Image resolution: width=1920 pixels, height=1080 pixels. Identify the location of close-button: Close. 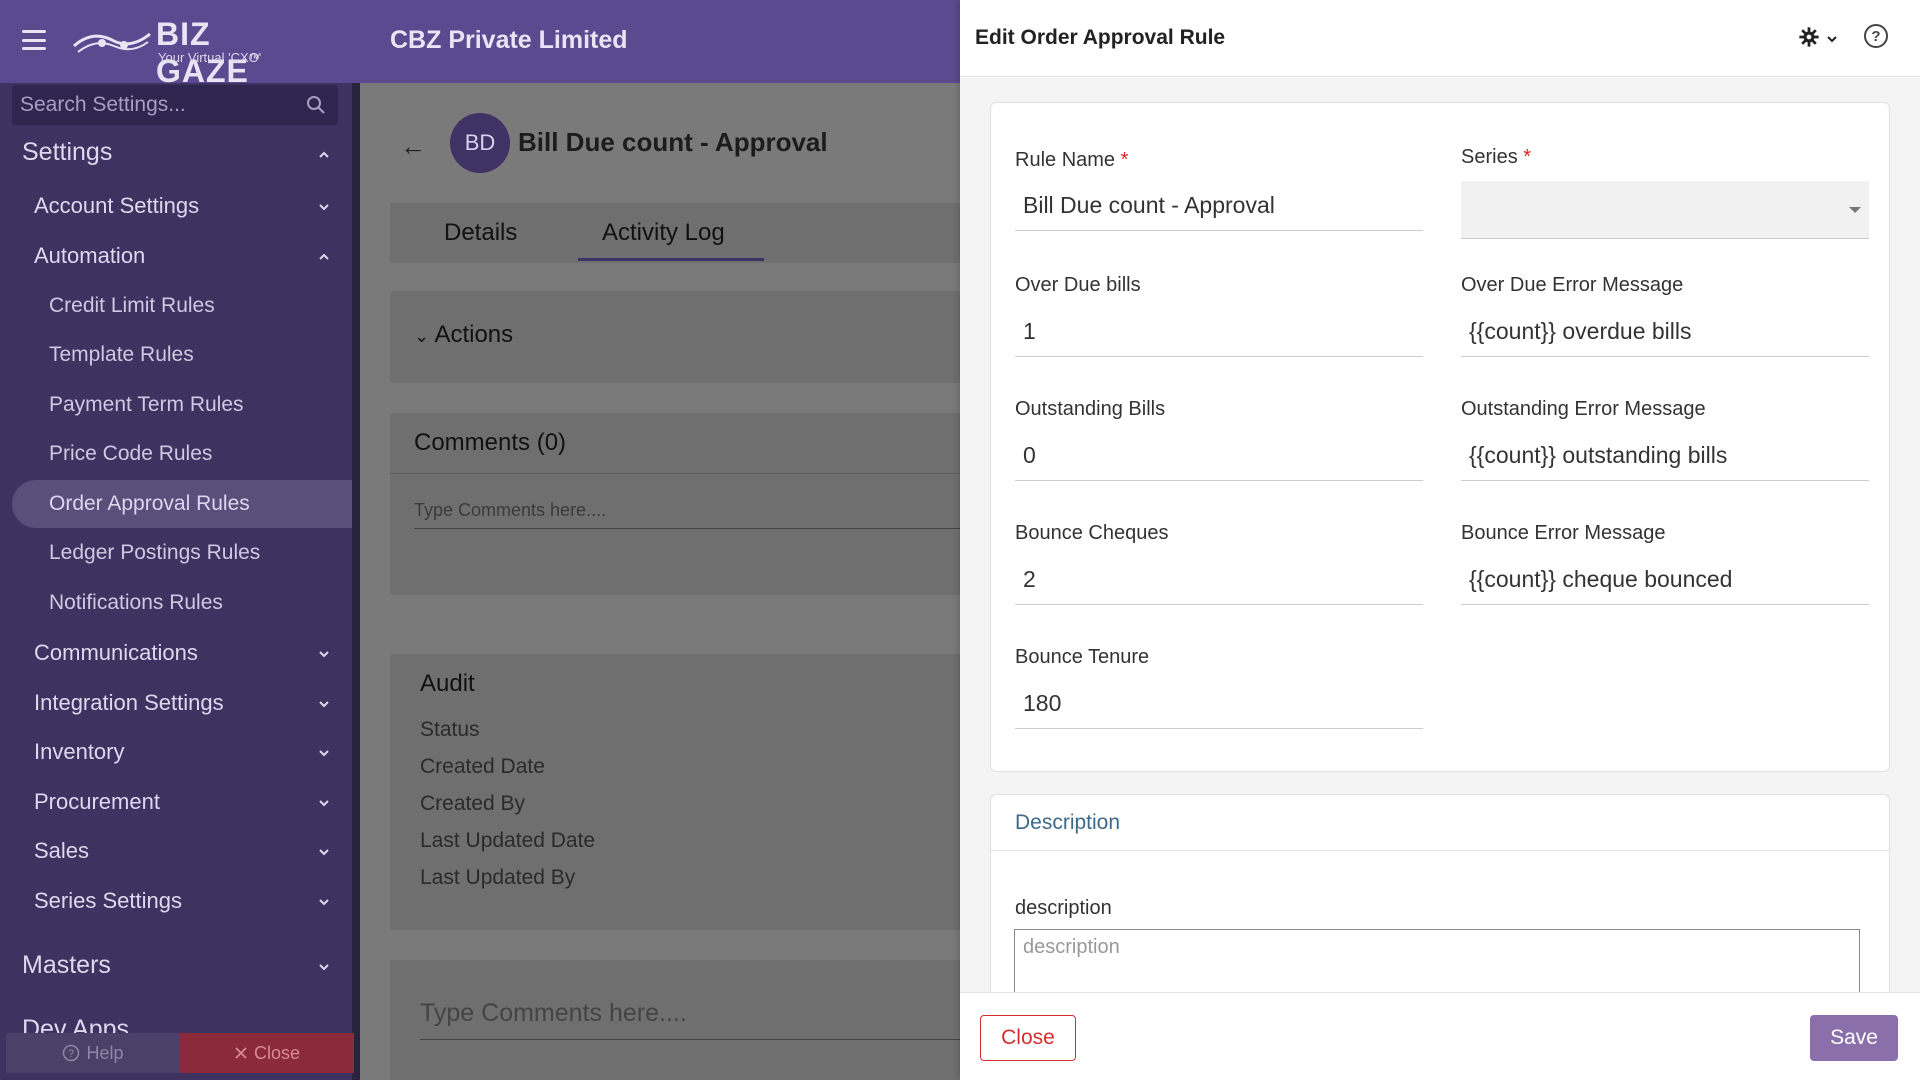
(1028, 1038).